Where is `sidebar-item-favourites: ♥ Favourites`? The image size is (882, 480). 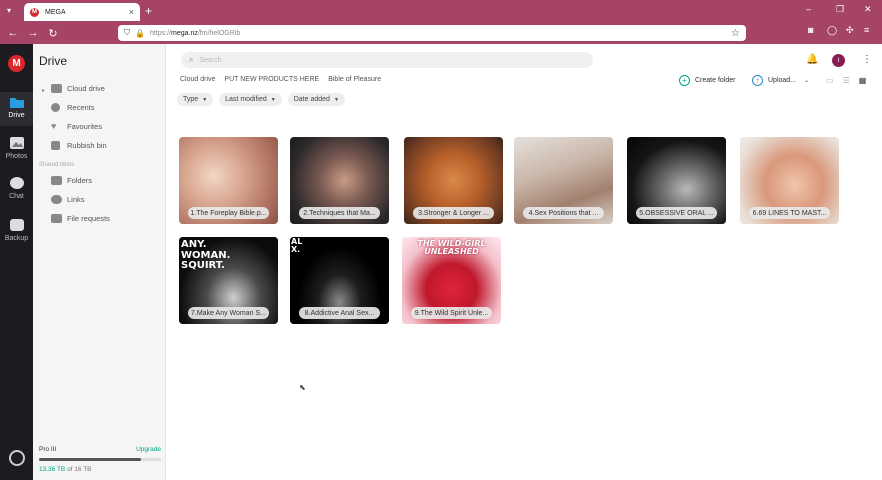 sidebar-item-favourites: ♥ Favourites is located at coordinates (77, 126).